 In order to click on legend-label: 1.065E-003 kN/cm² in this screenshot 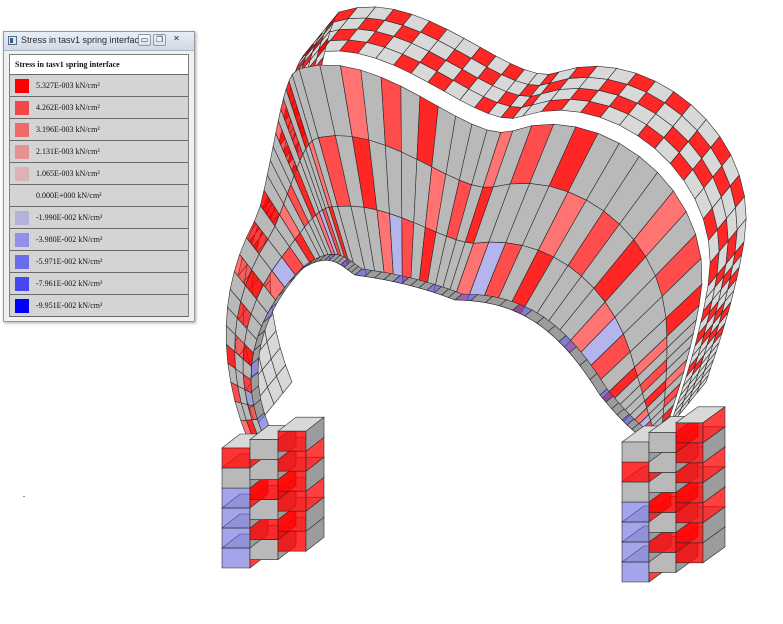, I will do `click(68, 173)`.